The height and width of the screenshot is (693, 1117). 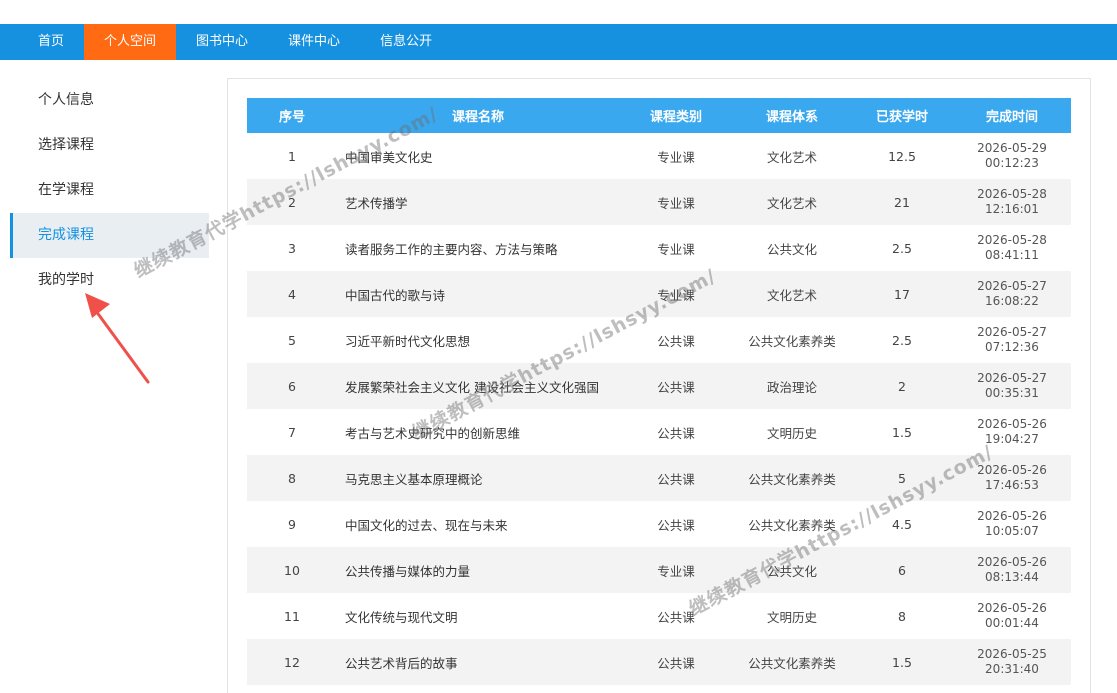 What do you see at coordinates (1012, 531) in the screenshot?
I see `completion-clock: 10:05:07` at bounding box center [1012, 531].